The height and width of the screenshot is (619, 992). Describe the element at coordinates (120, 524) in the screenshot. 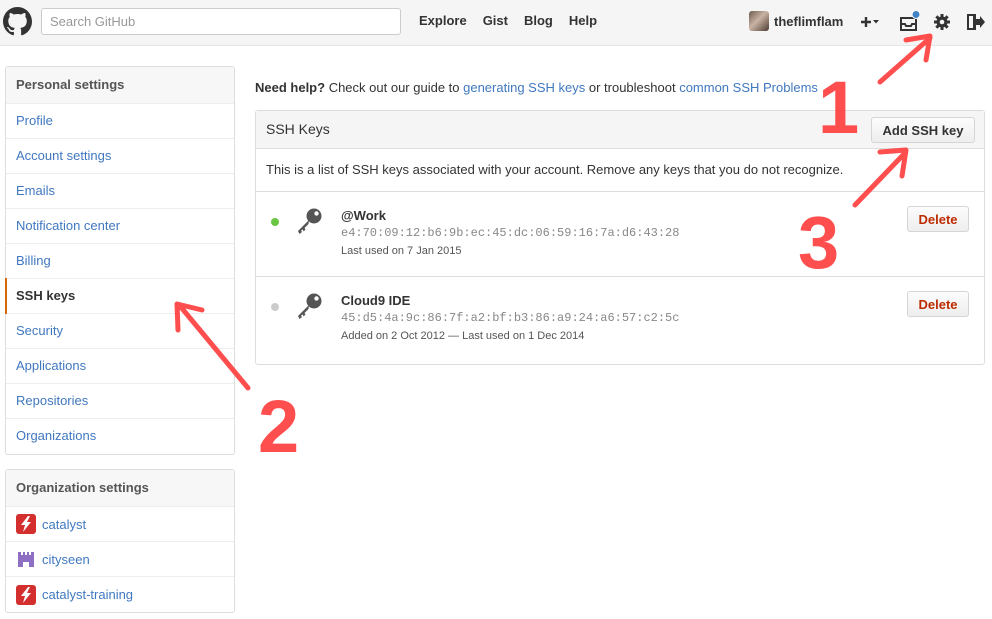

I see `org-item-catalyst: catalyst` at that location.